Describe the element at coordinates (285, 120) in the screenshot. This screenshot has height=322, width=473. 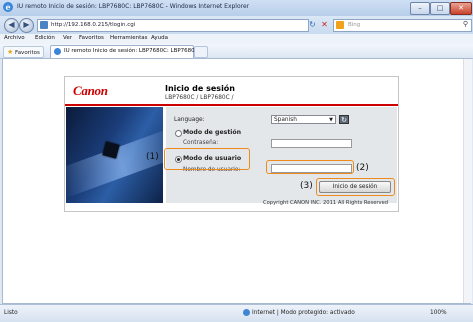
I see `language-value: Spanish` at that location.